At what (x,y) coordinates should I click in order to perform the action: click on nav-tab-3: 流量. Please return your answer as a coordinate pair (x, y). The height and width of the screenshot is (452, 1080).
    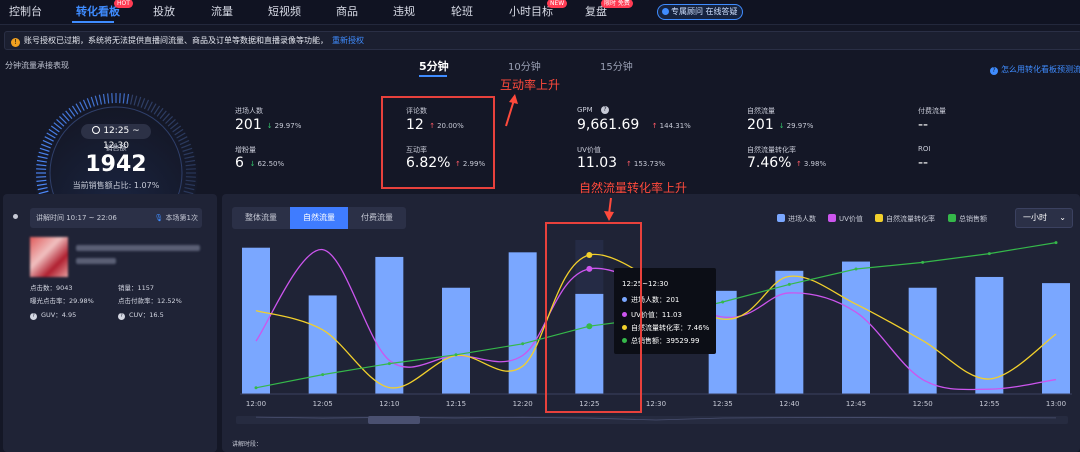
    Looking at the image, I should click on (222, 11).